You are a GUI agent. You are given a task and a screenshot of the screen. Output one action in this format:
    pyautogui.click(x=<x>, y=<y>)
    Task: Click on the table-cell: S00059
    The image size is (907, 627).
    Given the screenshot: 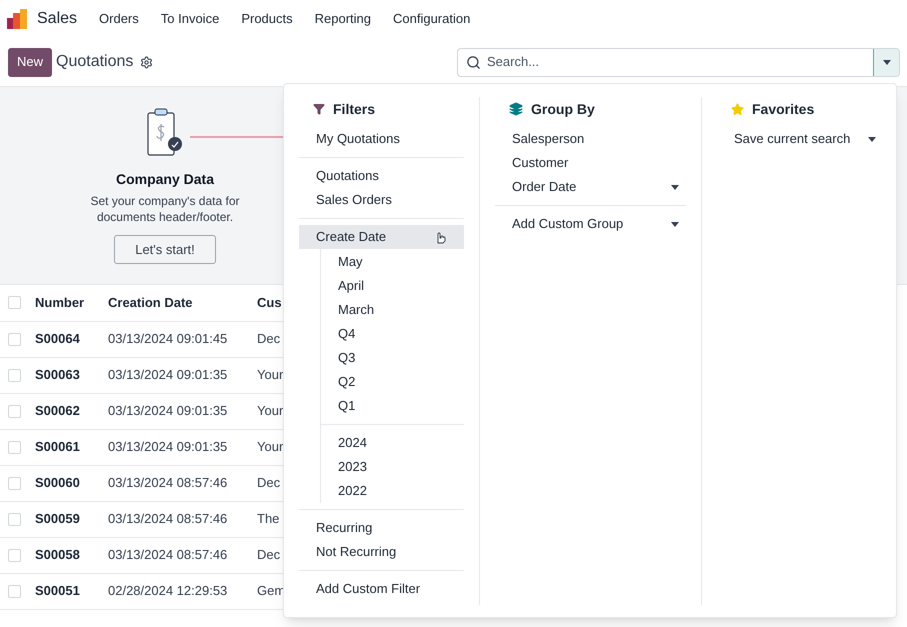 What is the action you would take?
    pyautogui.click(x=57, y=518)
    